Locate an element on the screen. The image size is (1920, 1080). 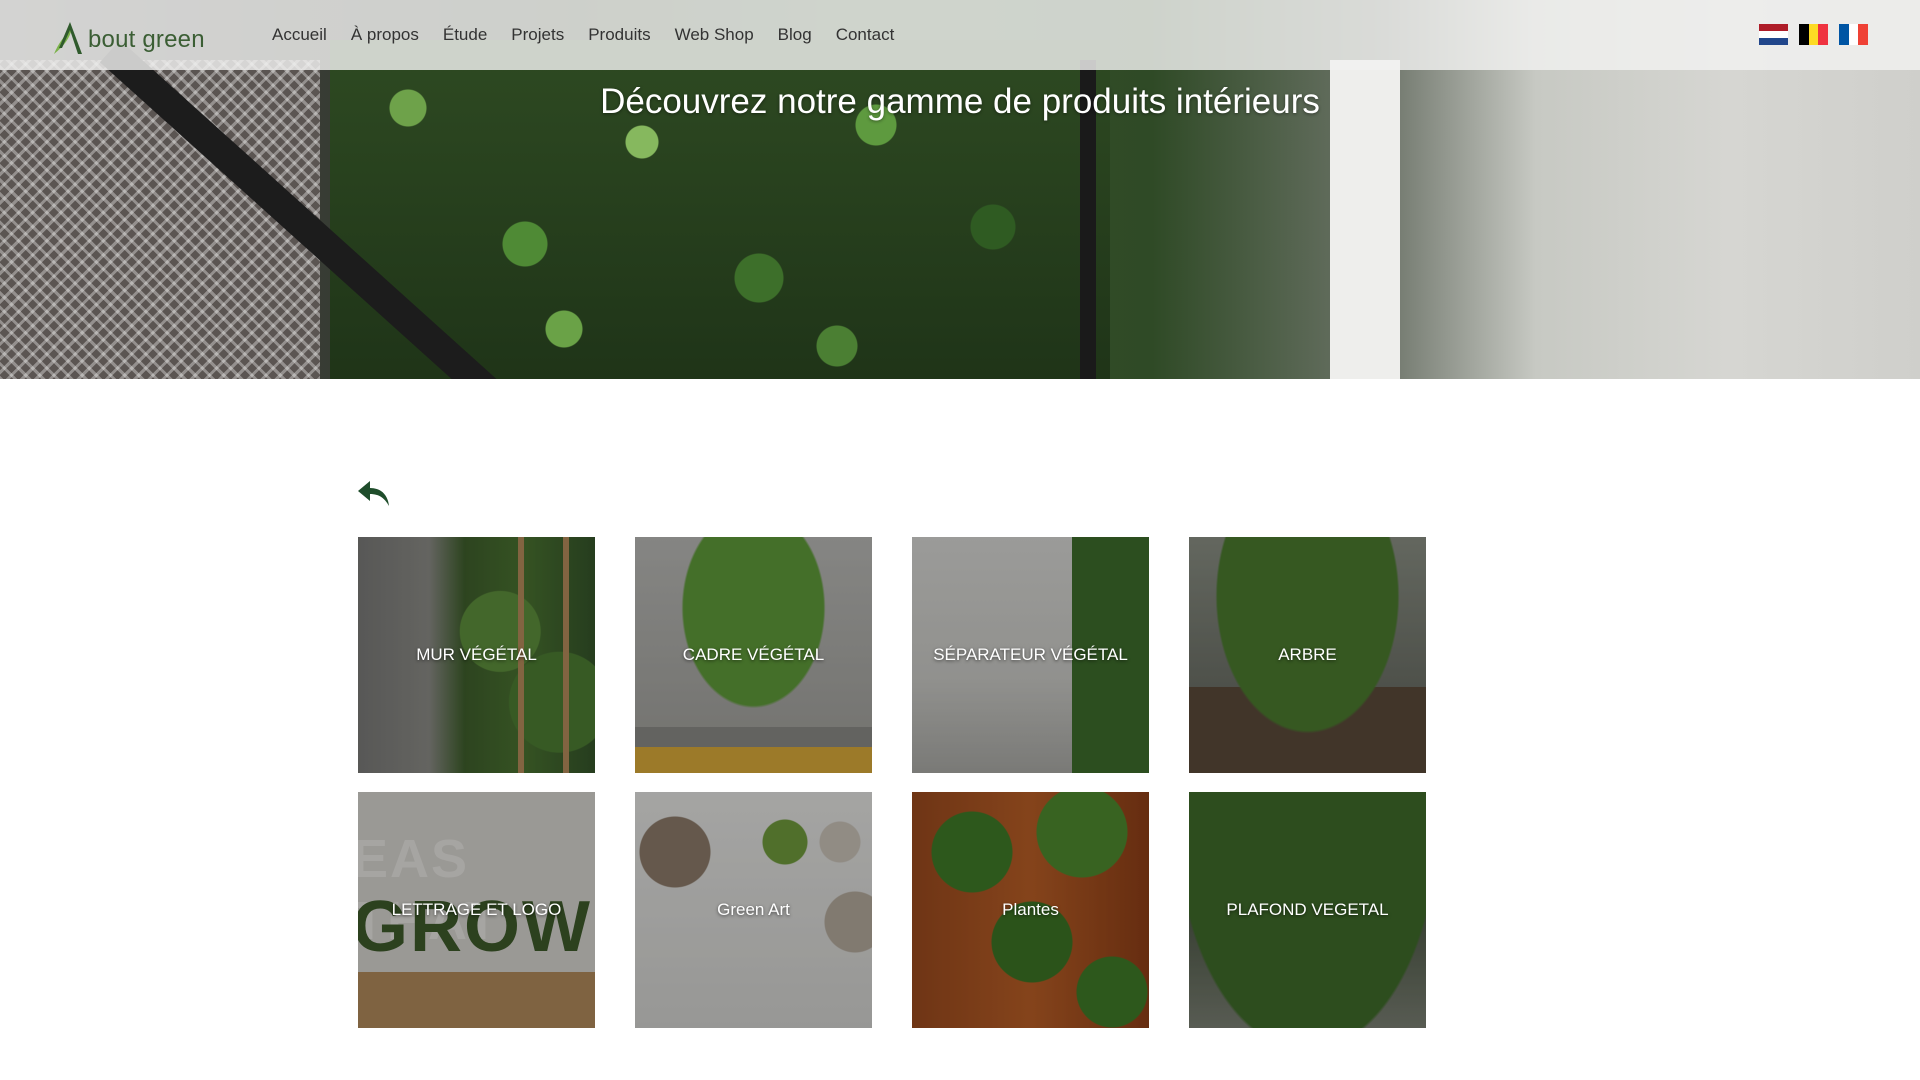
product-label: CADRE VÉGÉTAL is located at coordinates (753, 654).